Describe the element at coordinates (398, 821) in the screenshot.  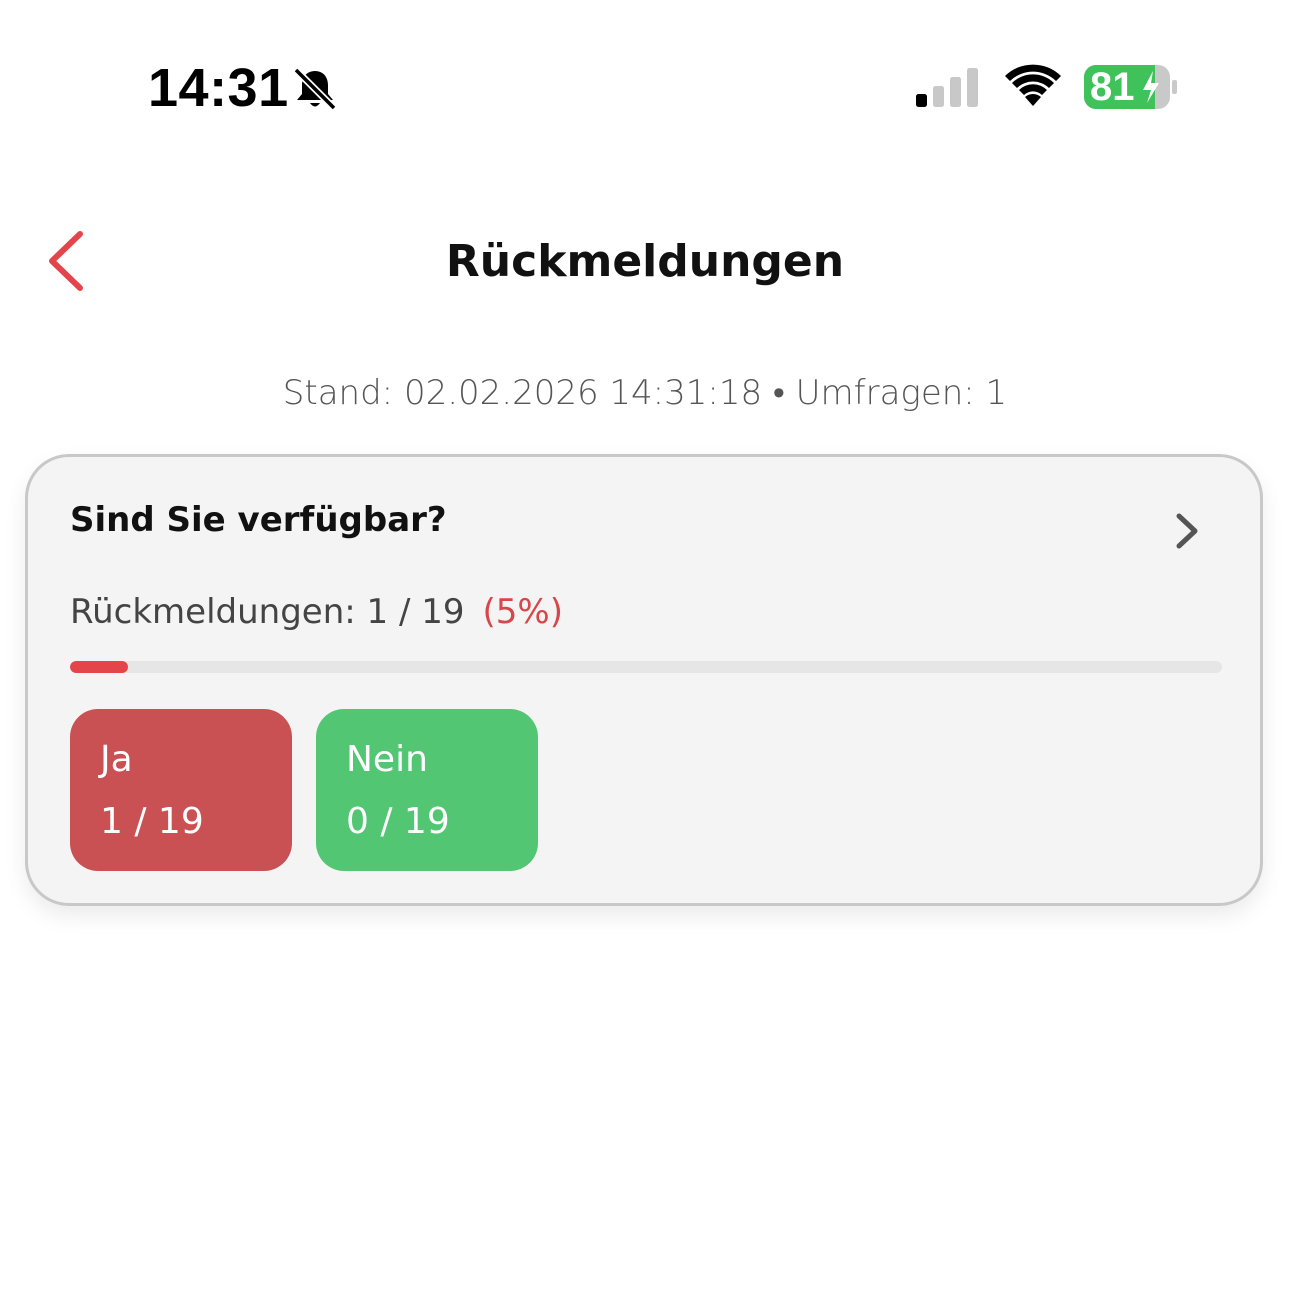
I see `option-count: 0 / 19` at that location.